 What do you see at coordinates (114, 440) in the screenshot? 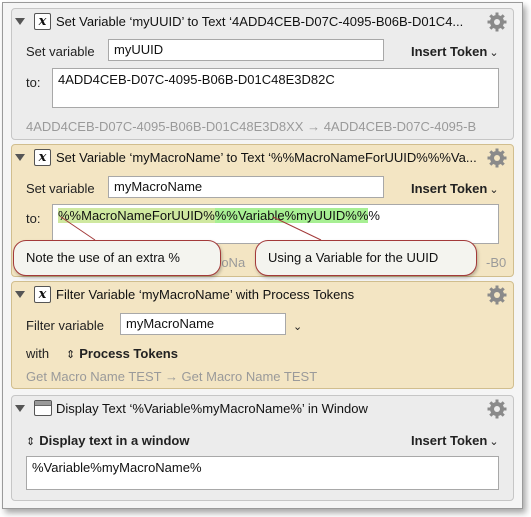
I see `display-mode-label: Display text in a window` at bounding box center [114, 440].